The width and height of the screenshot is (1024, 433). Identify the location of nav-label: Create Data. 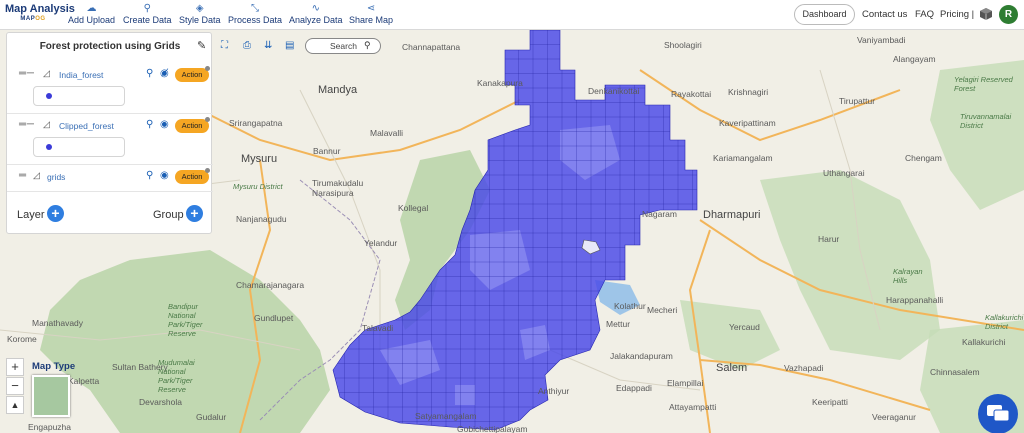
(147, 20).